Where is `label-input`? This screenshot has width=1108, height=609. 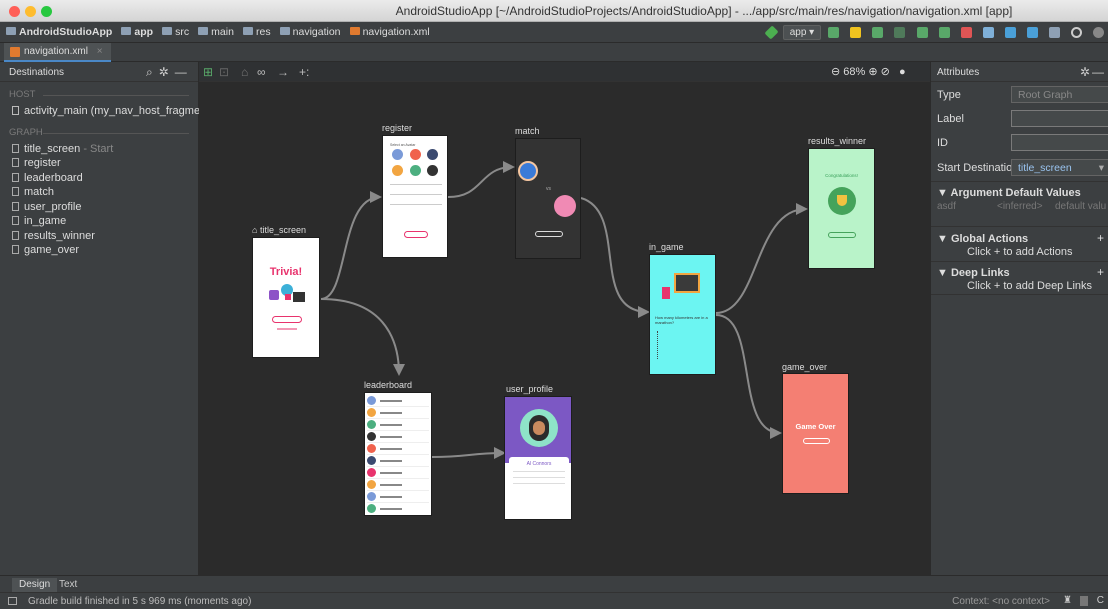
label-input is located at coordinates (1059, 118).